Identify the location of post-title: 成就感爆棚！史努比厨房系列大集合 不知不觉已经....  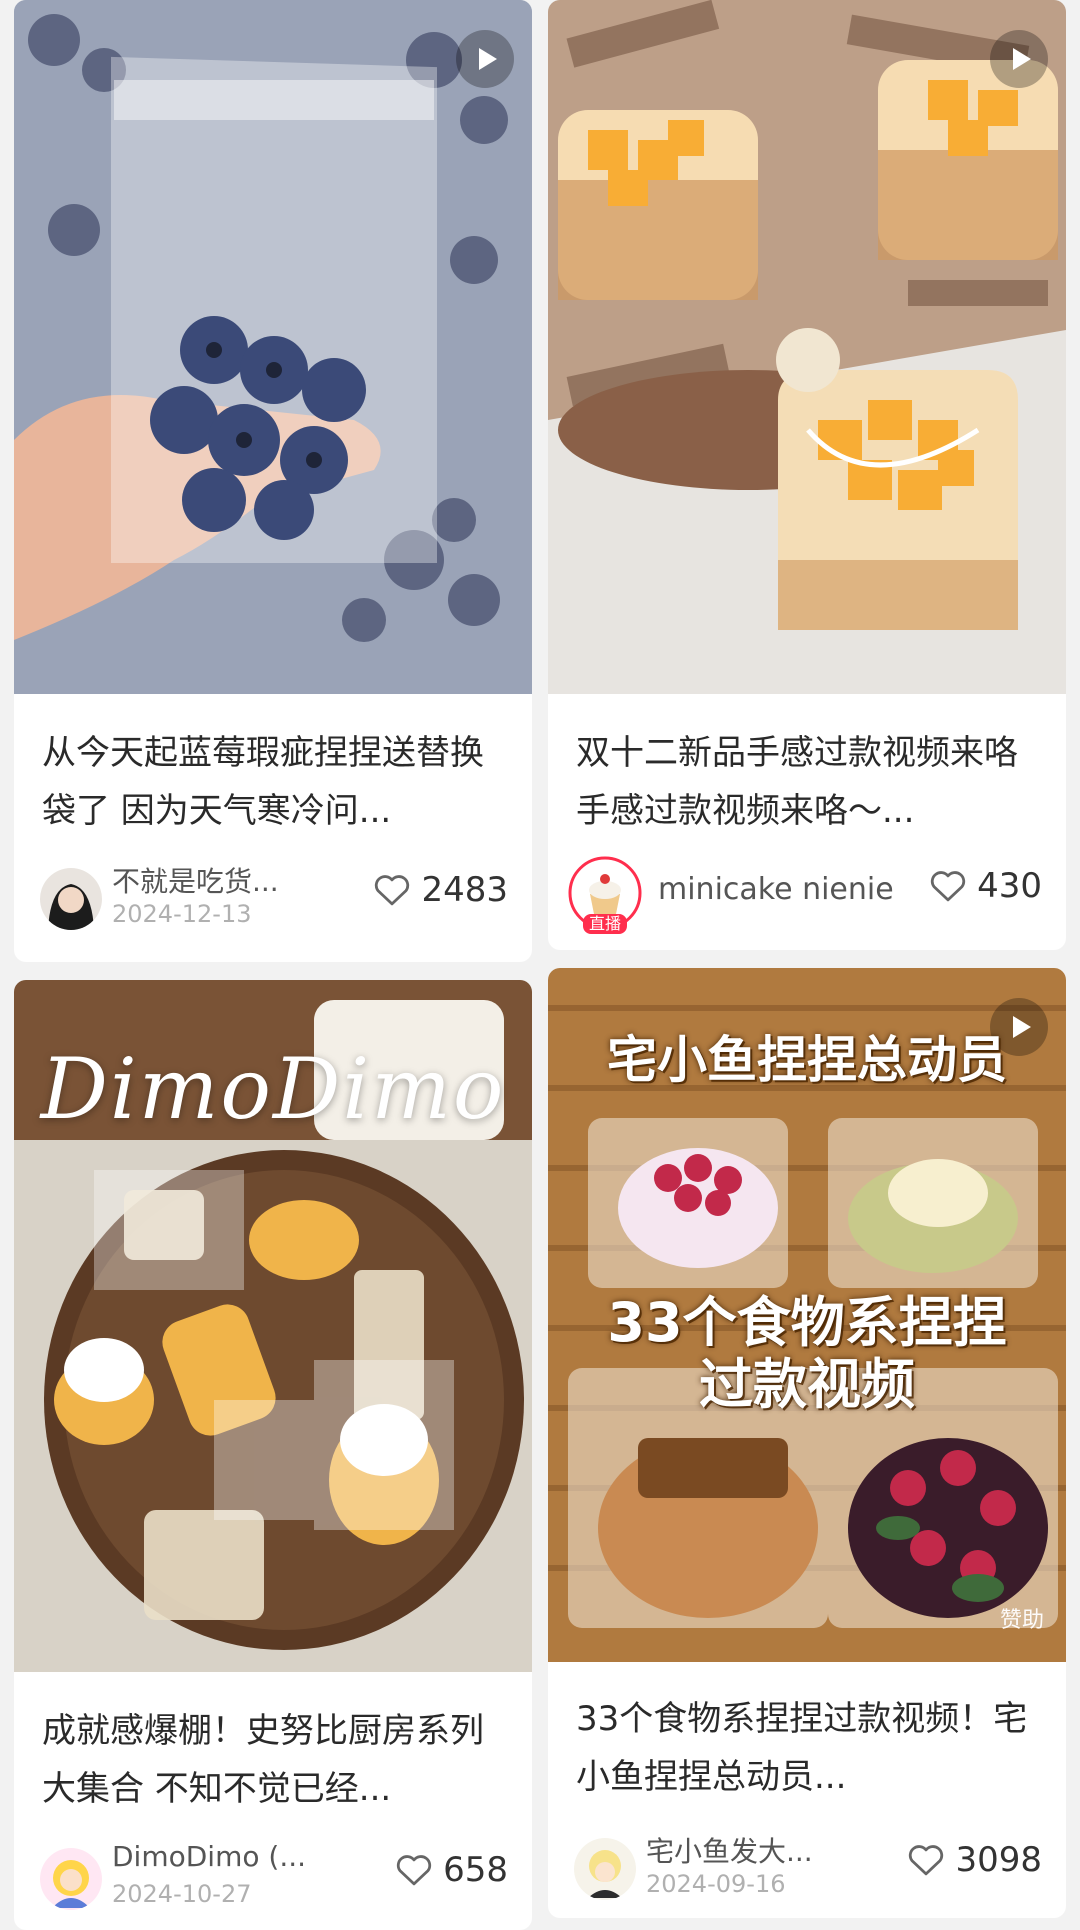
(275, 1760).